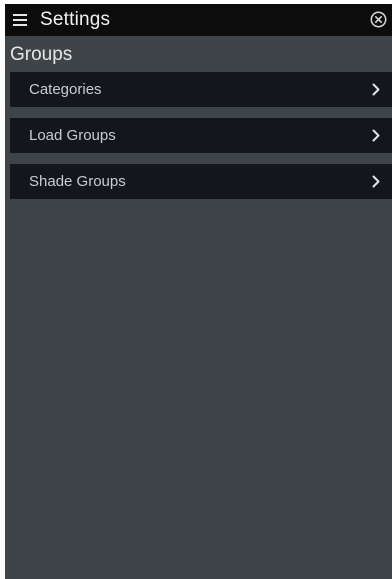 Image resolution: width=392 pixels, height=579 pixels. What do you see at coordinates (378, 19) in the screenshot?
I see `close-icon` at bounding box center [378, 19].